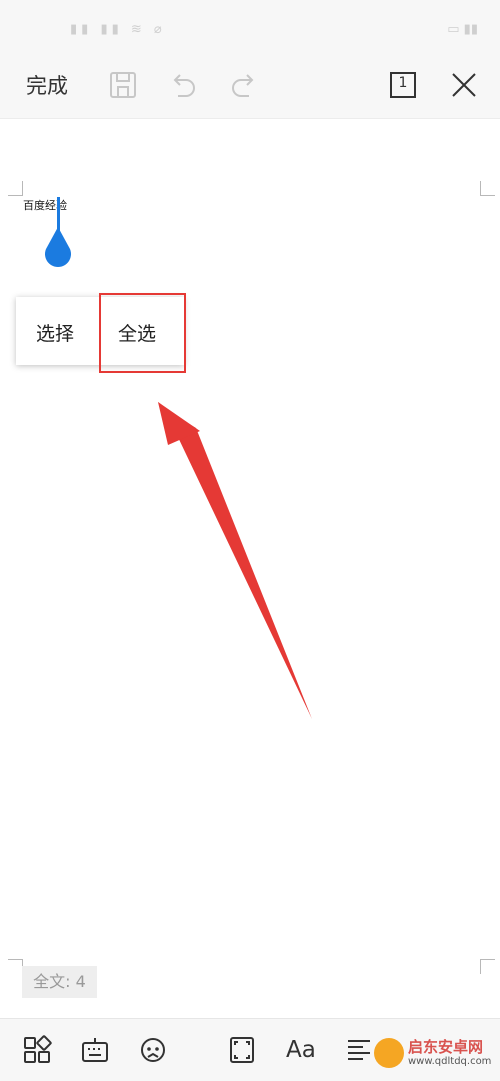 This screenshot has width=500, height=1081. What do you see at coordinates (58, 248) in the screenshot?
I see `cursor-handle-icon` at bounding box center [58, 248].